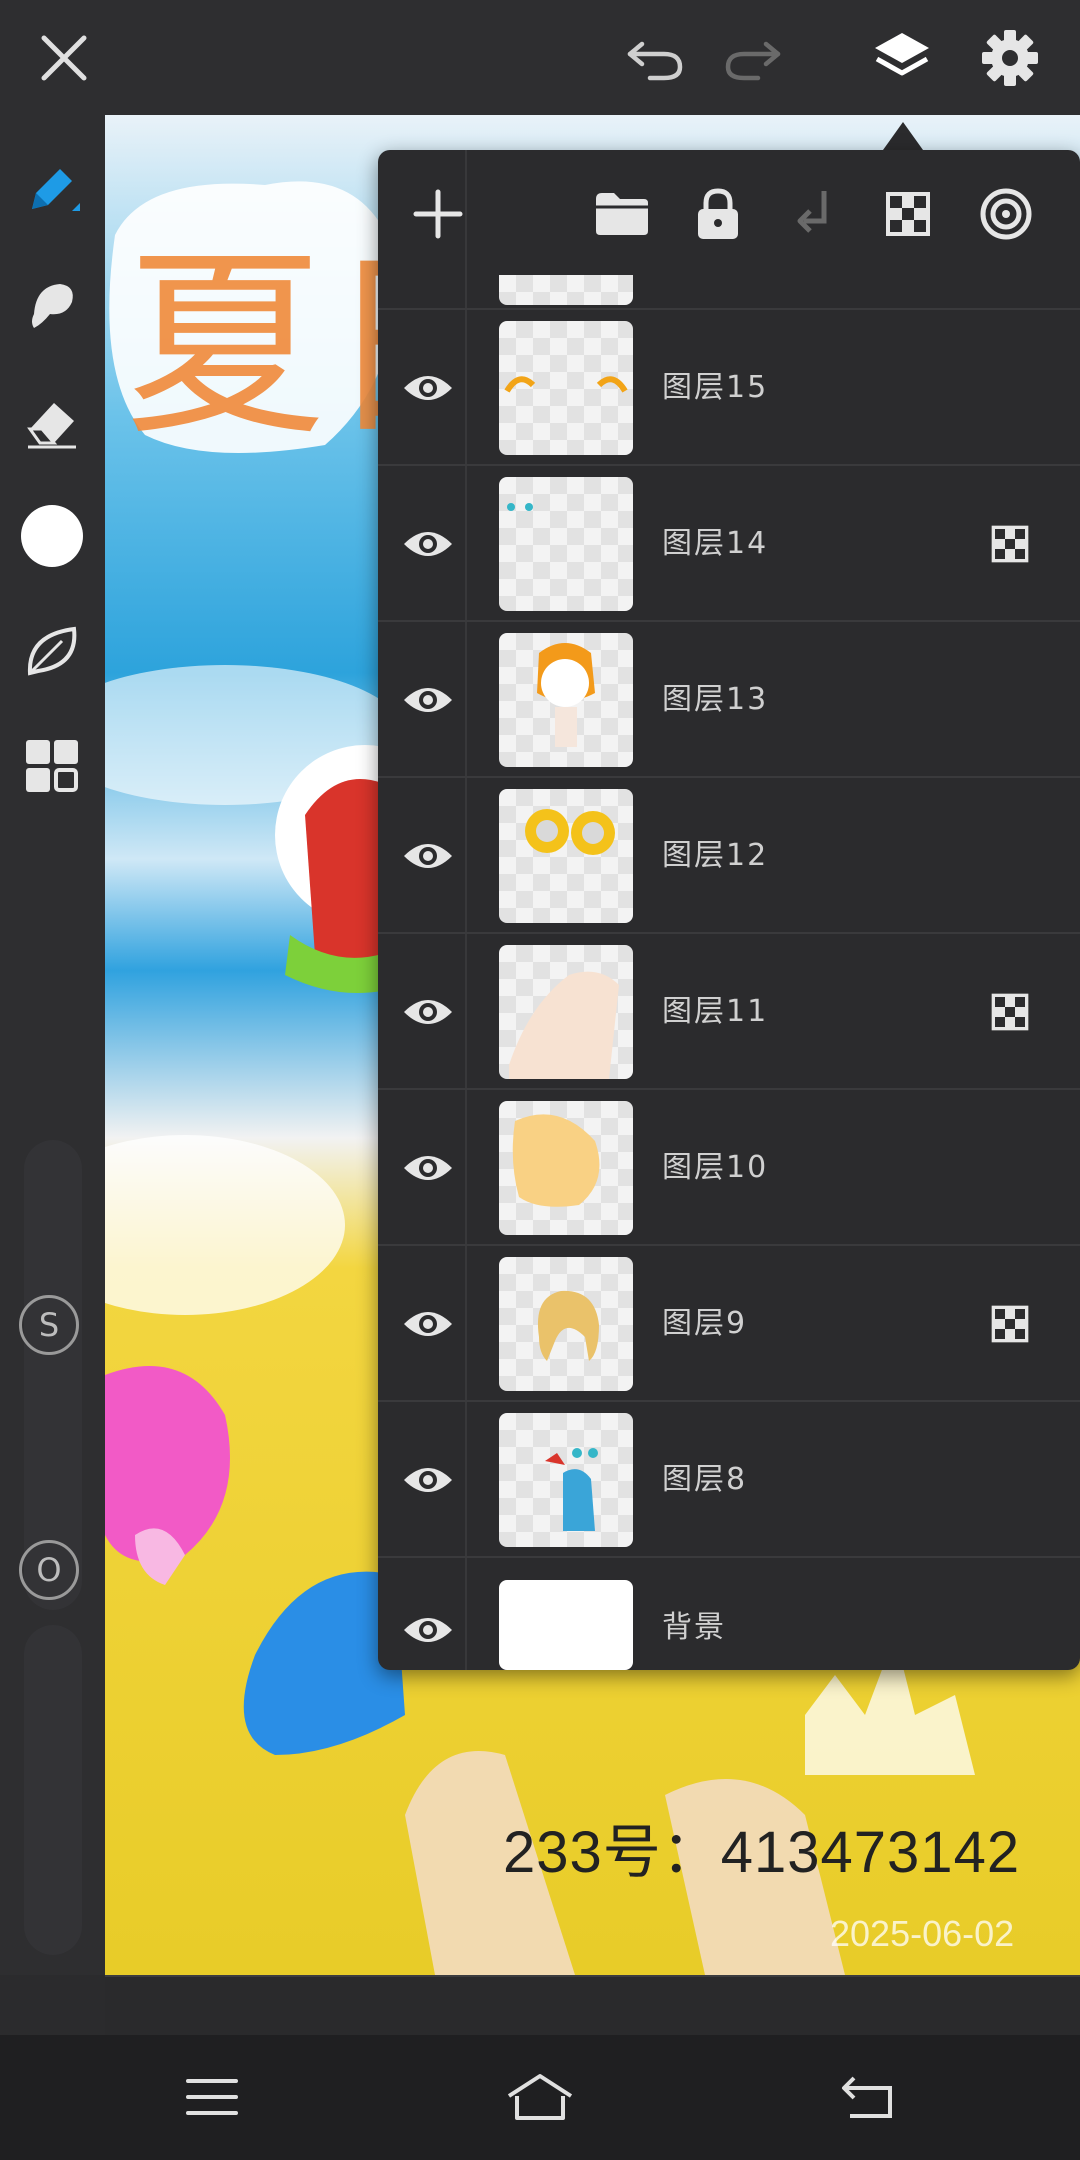  What do you see at coordinates (715, 699) in the screenshot?
I see `layer-name: 图层13` at bounding box center [715, 699].